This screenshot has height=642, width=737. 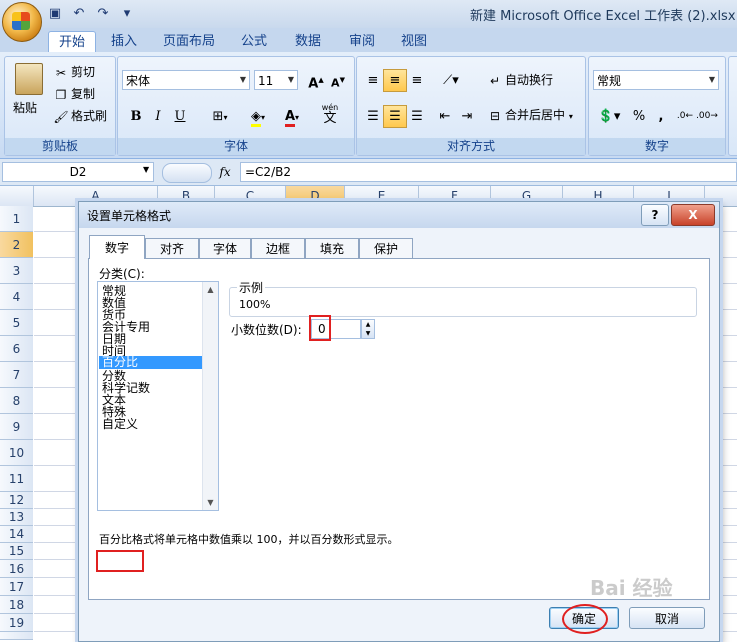 I want to click on phonetic-button: wén 文, so click(x=330, y=116).